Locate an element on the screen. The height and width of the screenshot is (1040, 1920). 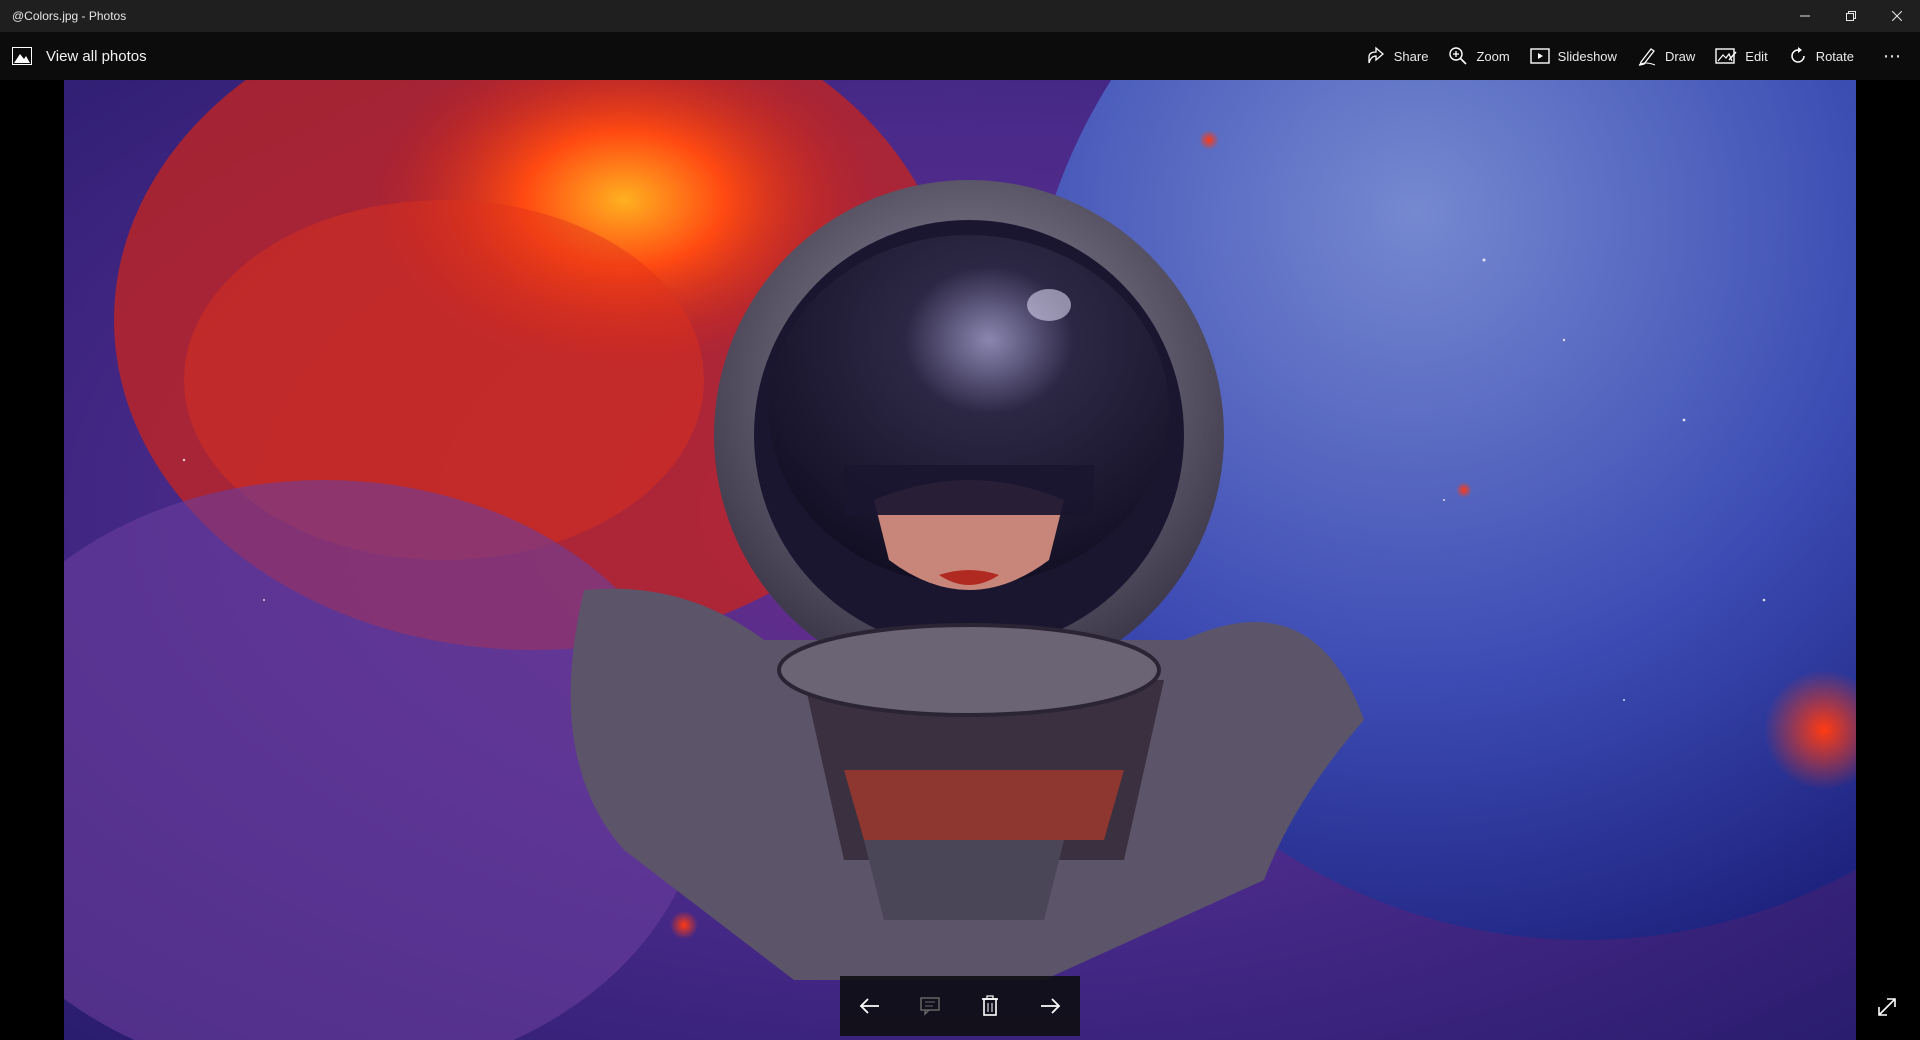
close-icon is located at coordinates (1897, 16).